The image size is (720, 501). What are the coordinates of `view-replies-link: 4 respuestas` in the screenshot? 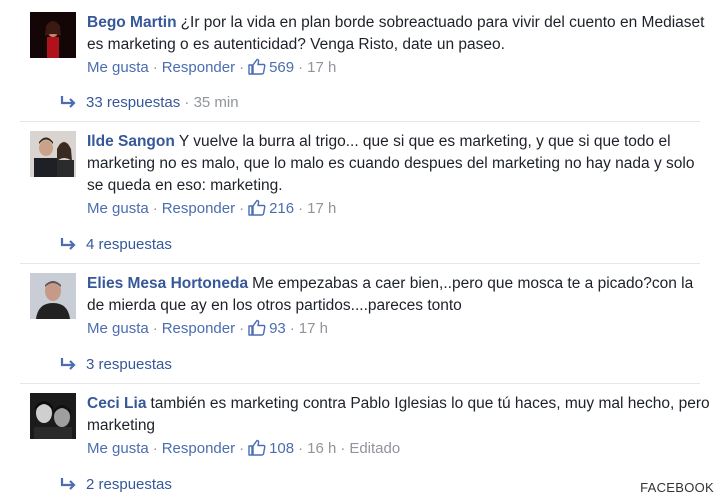 It's located at (116, 245).